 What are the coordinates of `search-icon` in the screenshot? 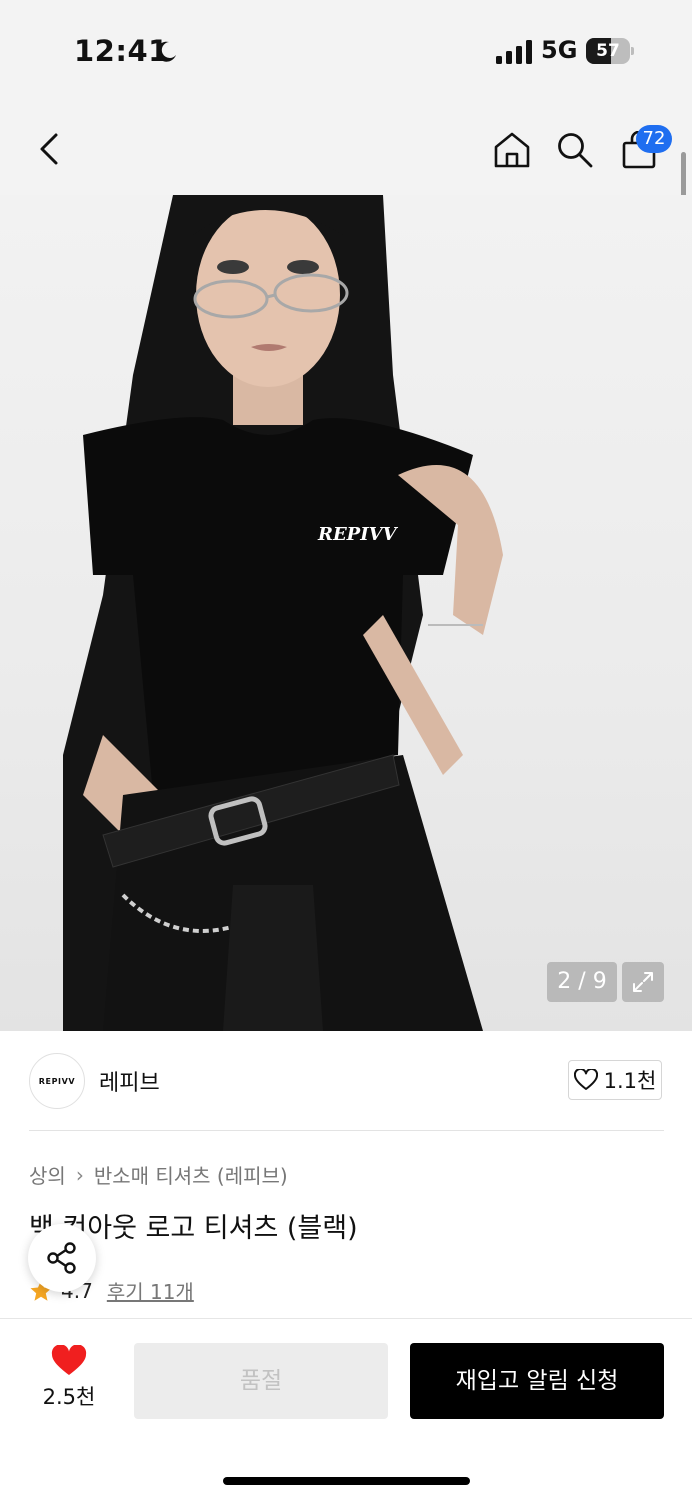 It's located at (575, 150).